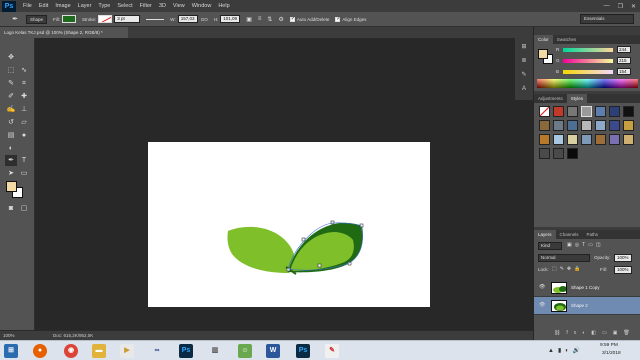 This screenshot has width=640, height=360. I want to click on stroke-swatch, so click(105, 19).